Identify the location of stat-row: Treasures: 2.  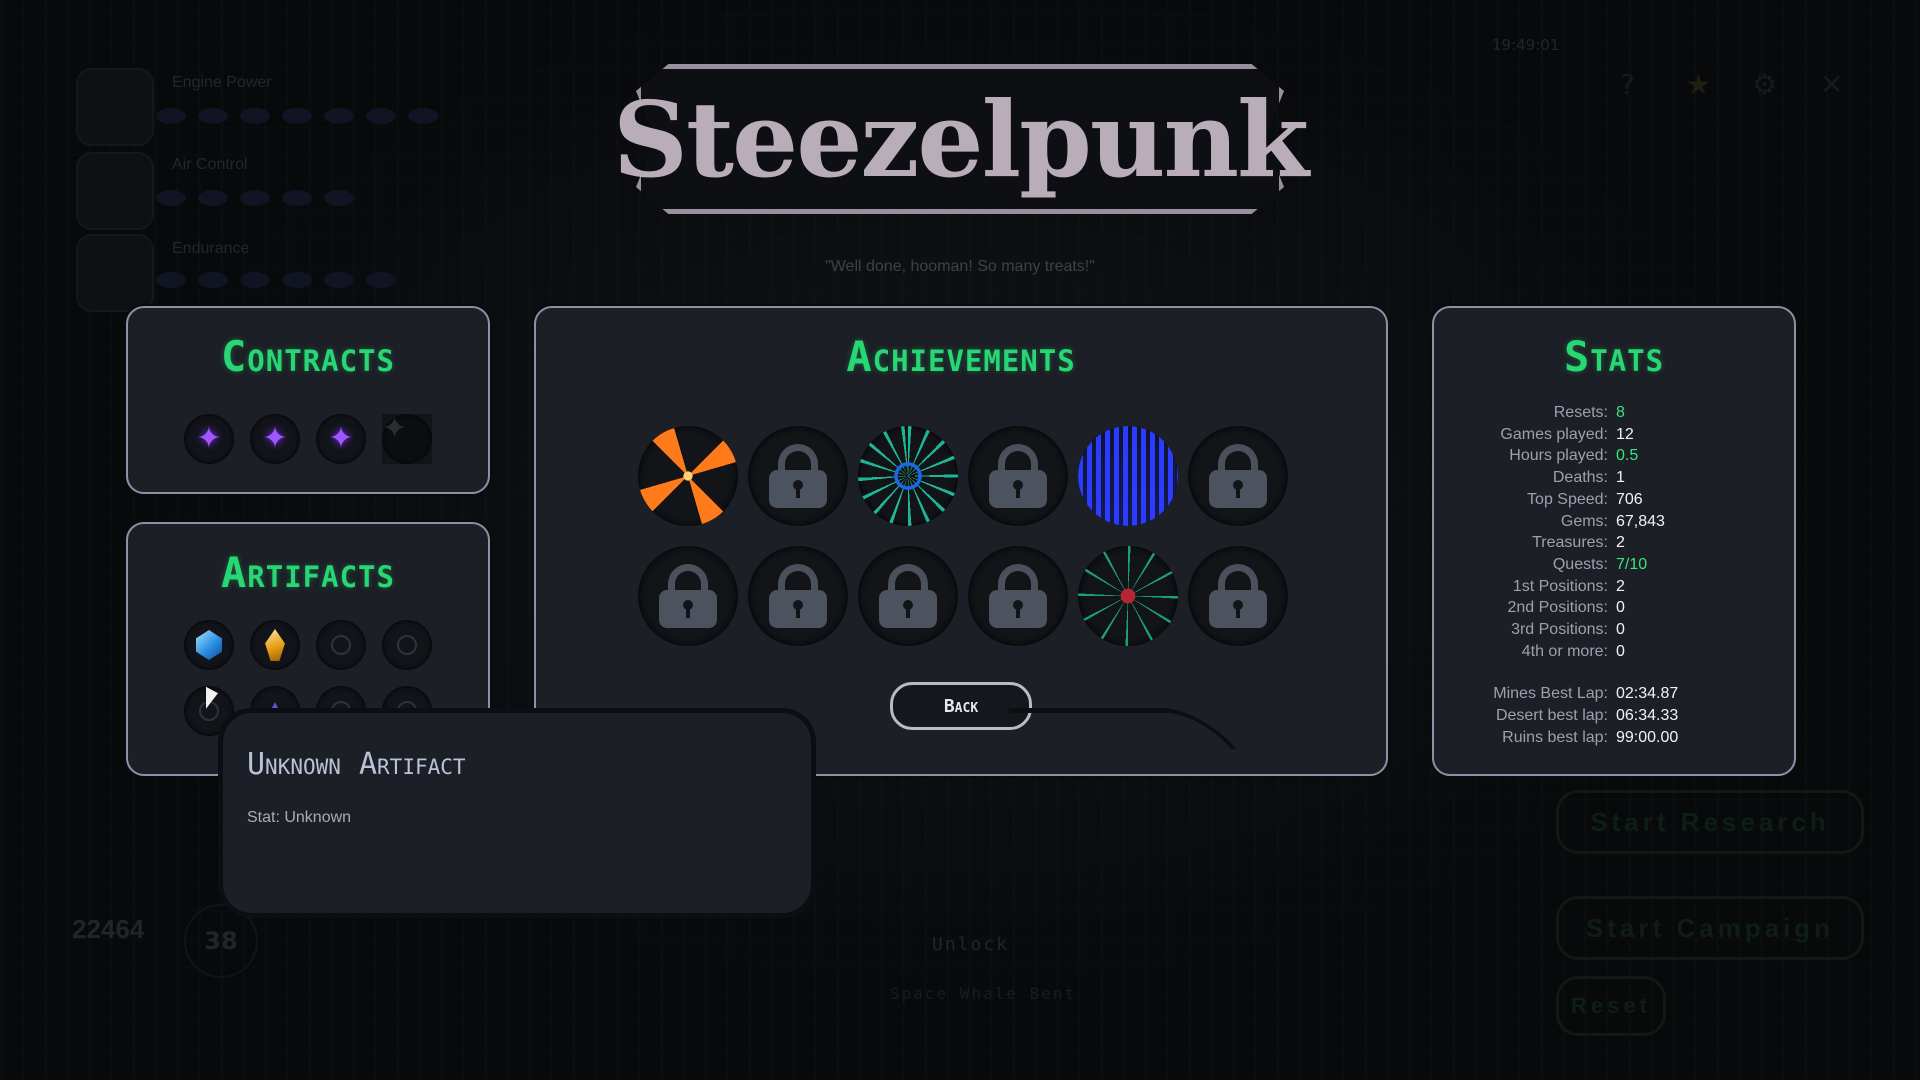
(1556, 543).